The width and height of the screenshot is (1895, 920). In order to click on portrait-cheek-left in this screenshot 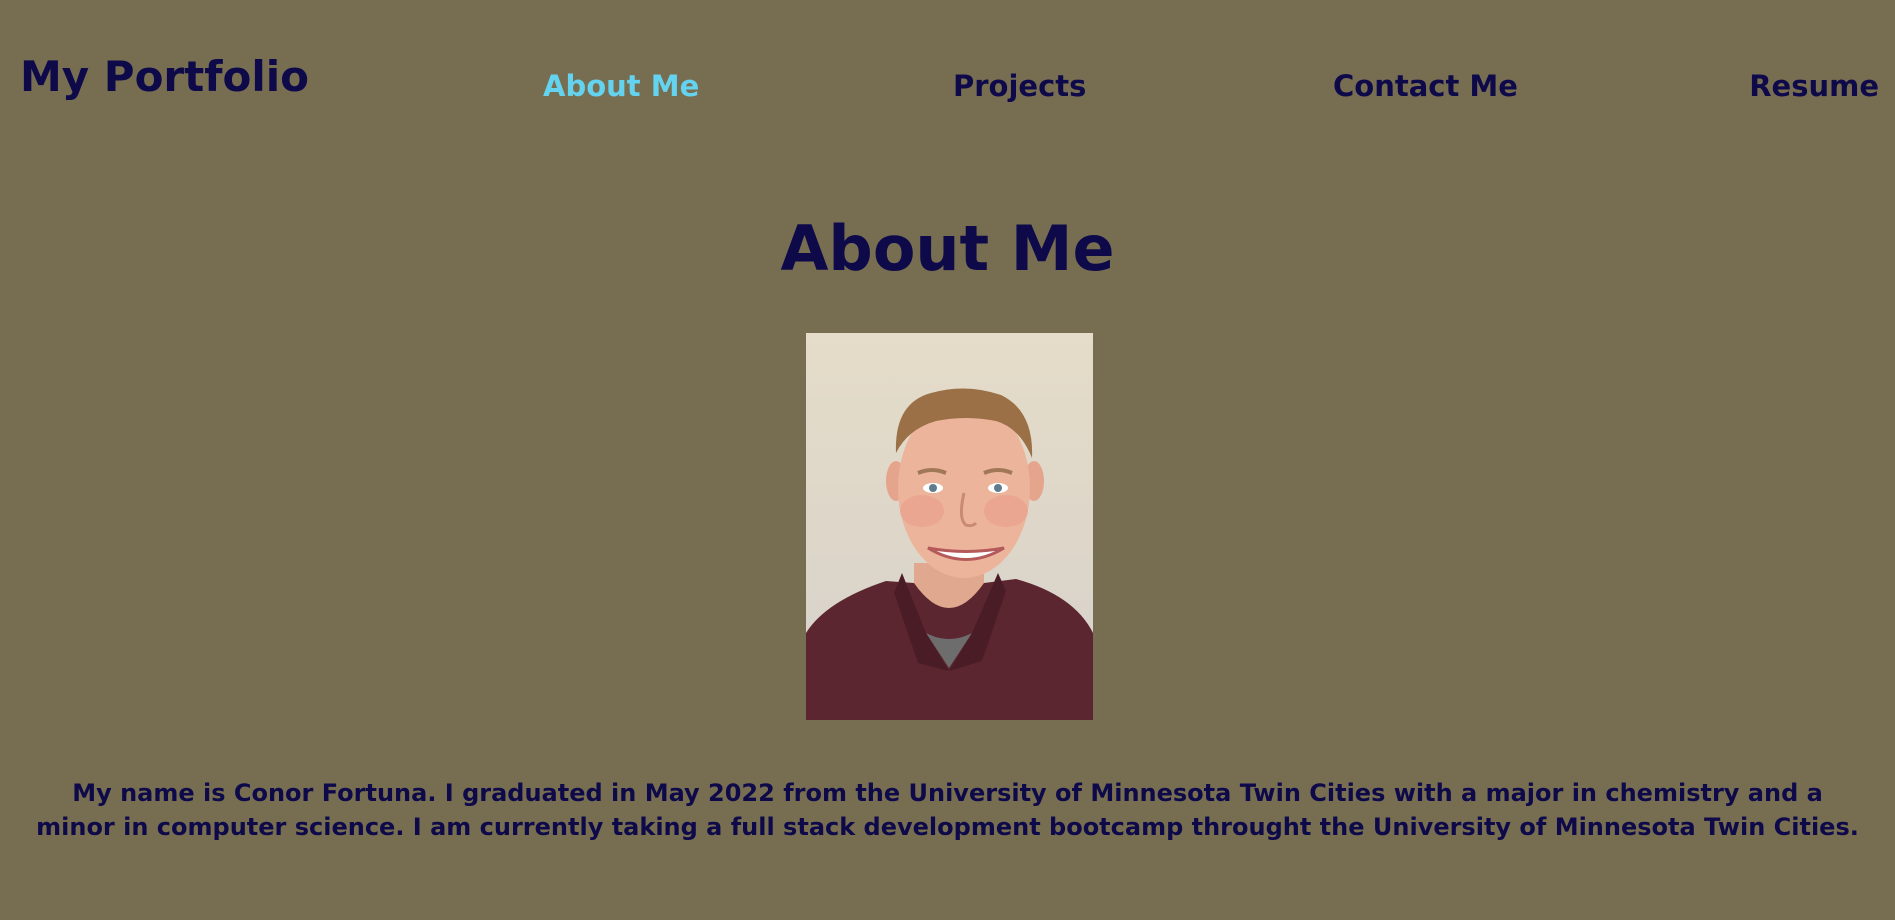, I will do `click(922, 511)`.